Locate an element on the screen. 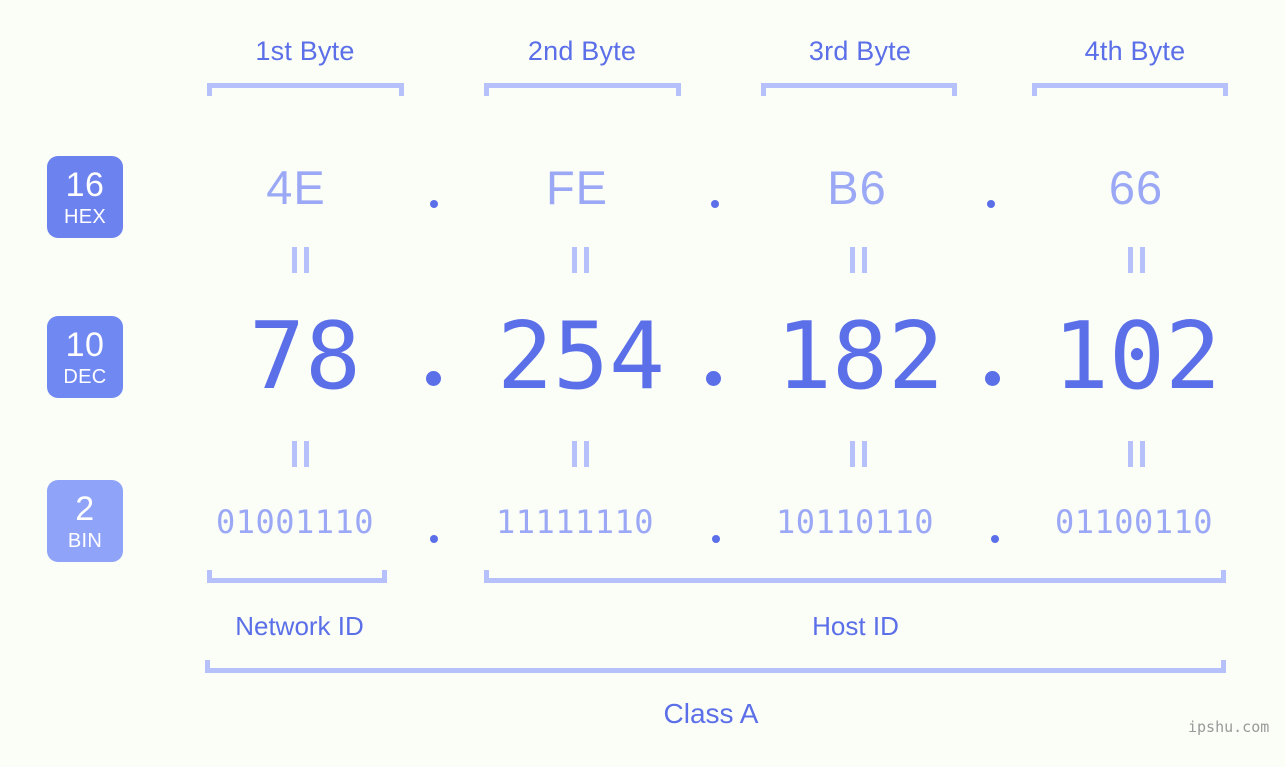 This screenshot has width=1285, height=767. dec-byte-2: 254 is located at coordinates (581, 356).